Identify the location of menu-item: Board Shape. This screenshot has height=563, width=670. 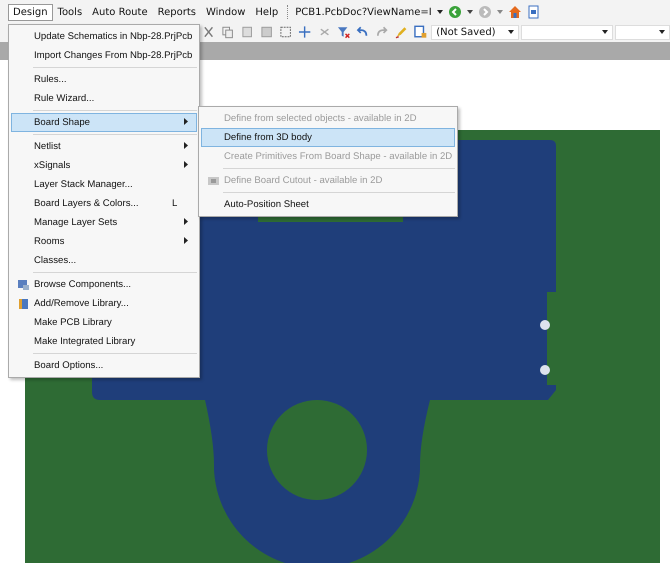
(104, 122).